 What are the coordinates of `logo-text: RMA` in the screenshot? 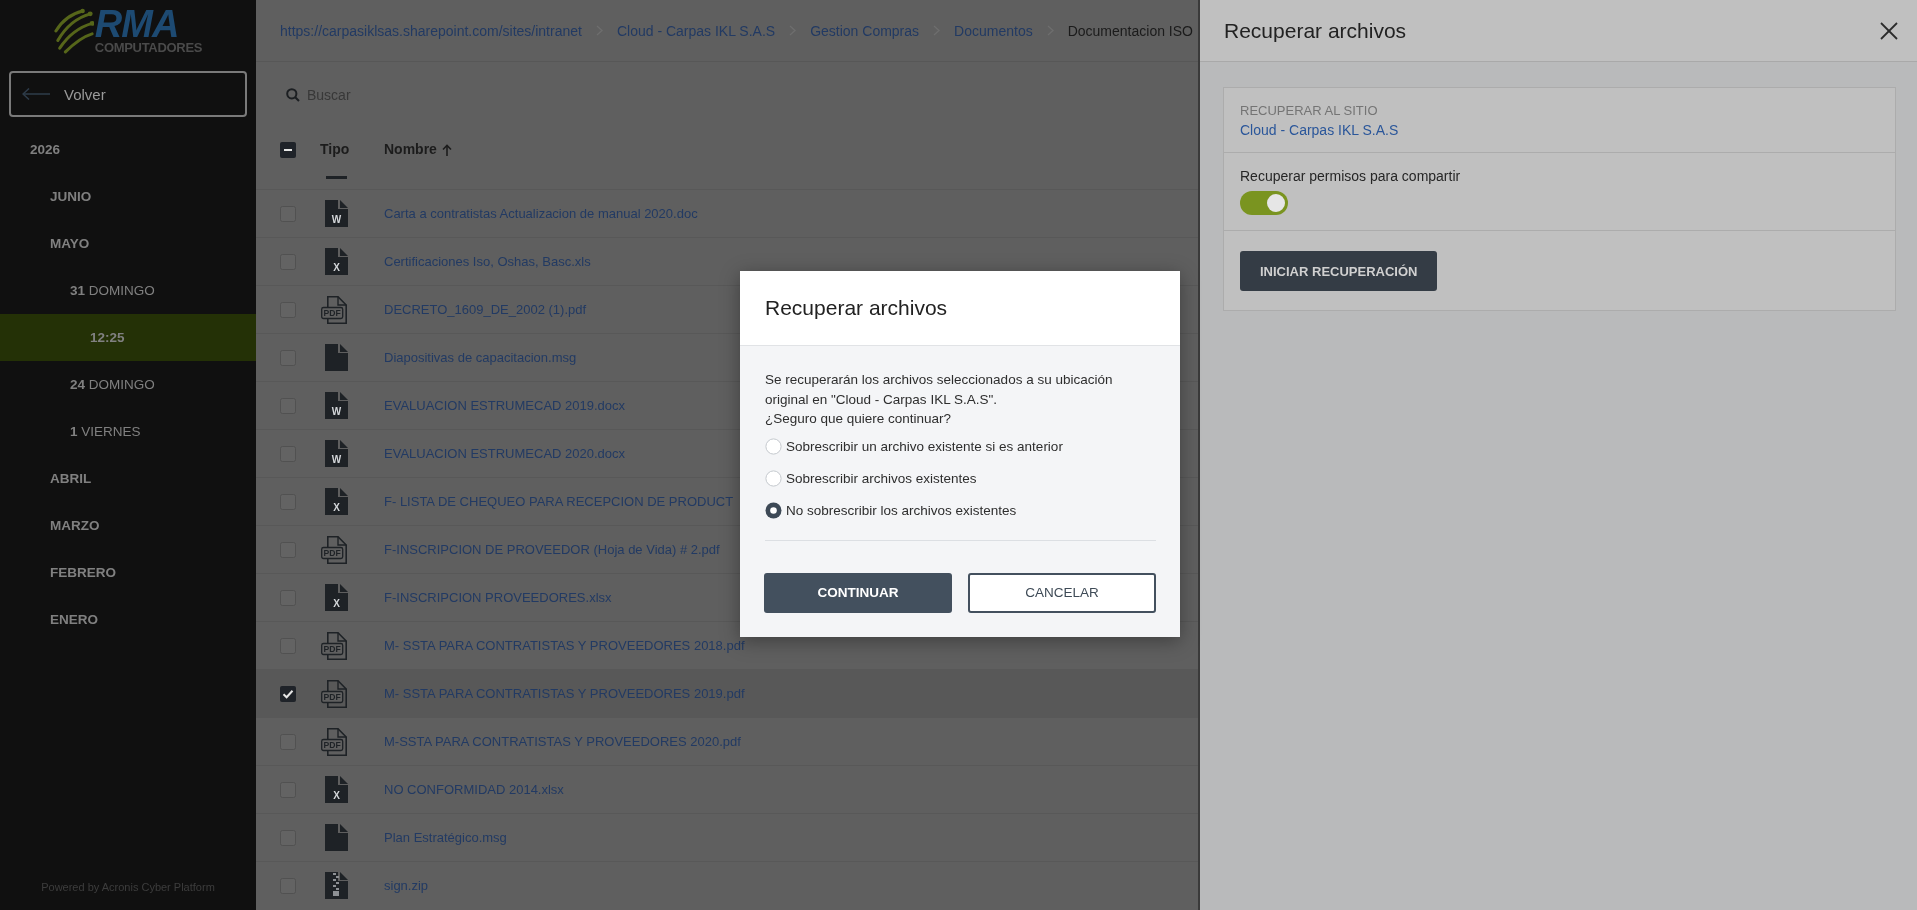 It's located at (136, 23).